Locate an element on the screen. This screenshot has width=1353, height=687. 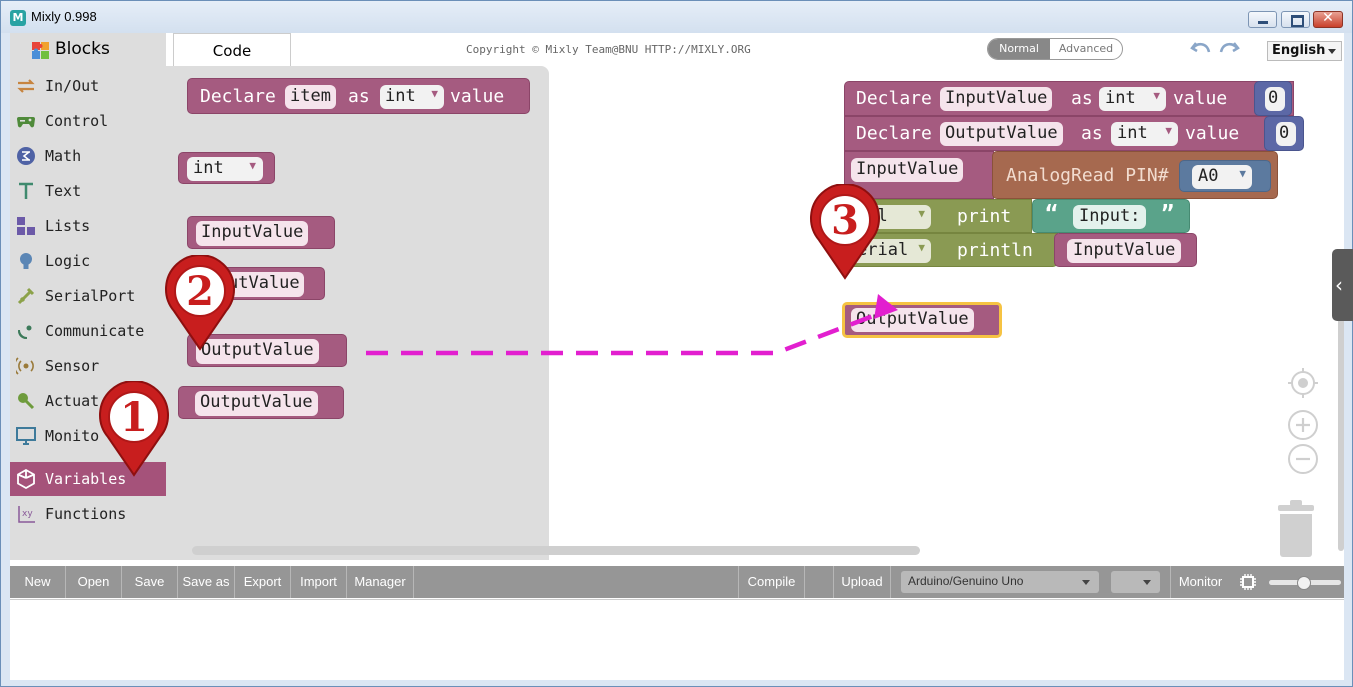
sidebar-item-label: Sensor is located at coordinates (72, 366).